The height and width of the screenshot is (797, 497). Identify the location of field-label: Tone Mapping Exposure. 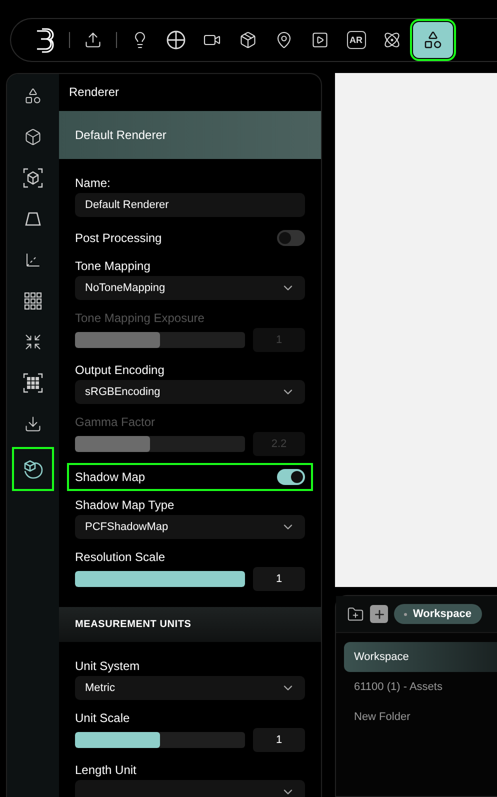
(140, 318).